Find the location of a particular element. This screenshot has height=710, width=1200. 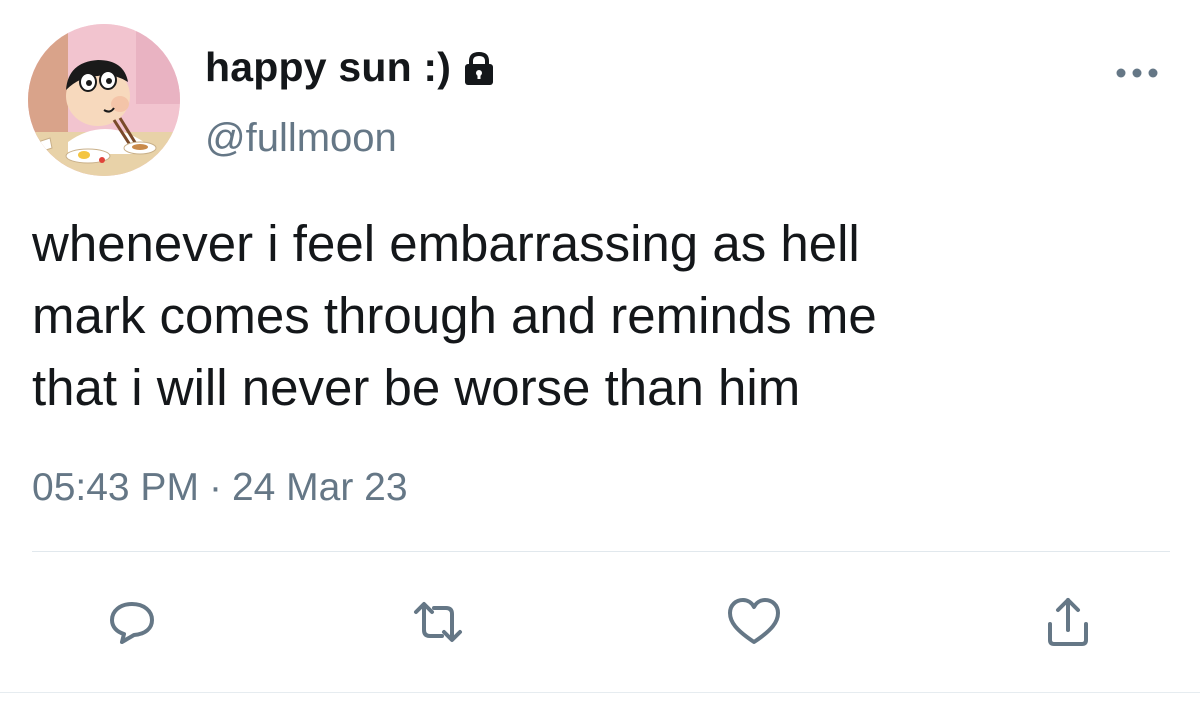

display-name: happy sun :) is located at coordinates (328, 67).